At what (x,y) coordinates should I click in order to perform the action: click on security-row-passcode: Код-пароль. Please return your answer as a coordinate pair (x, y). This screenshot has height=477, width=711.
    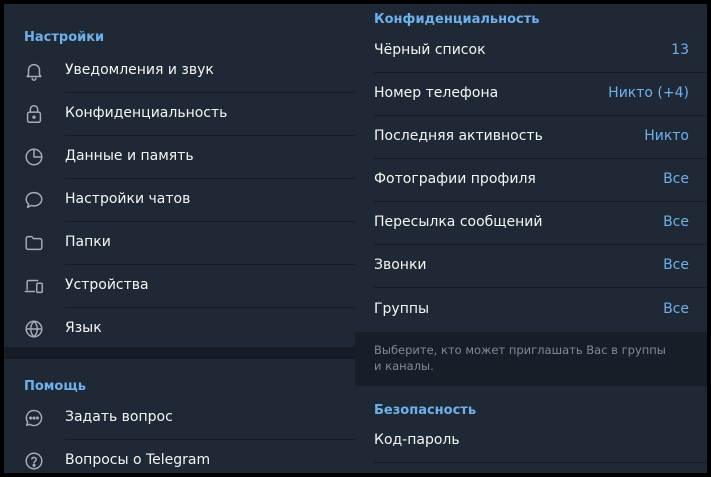
    Looking at the image, I should click on (531, 441).